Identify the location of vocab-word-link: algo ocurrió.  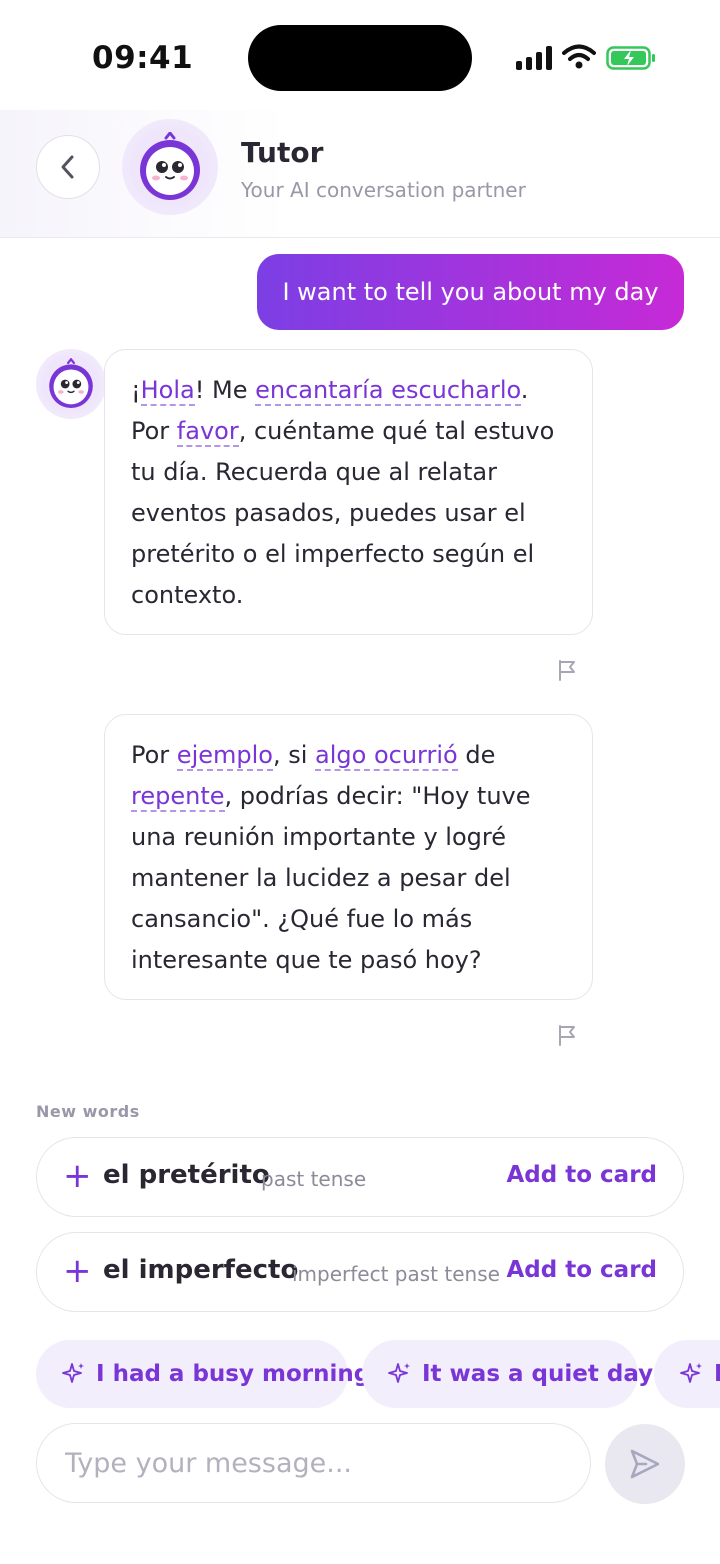
(386, 756).